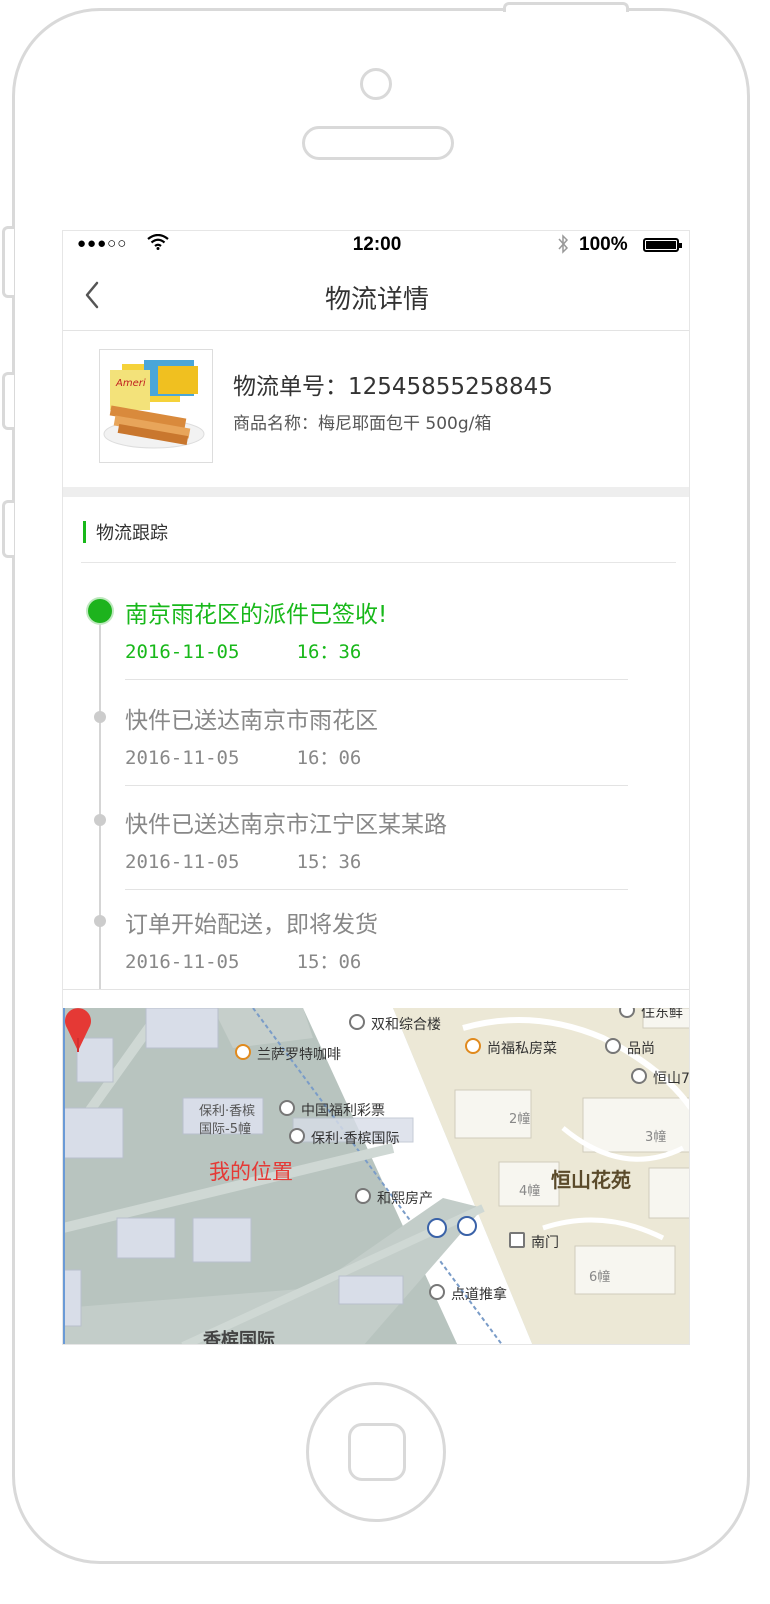 The height and width of the screenshot is (1604, 770). What do you see at coordinates (286, 825) in the screenshot?
I see `timeline-event-title: 快件已送达南京市江宁区某某路` at bounding box center [286, 825].